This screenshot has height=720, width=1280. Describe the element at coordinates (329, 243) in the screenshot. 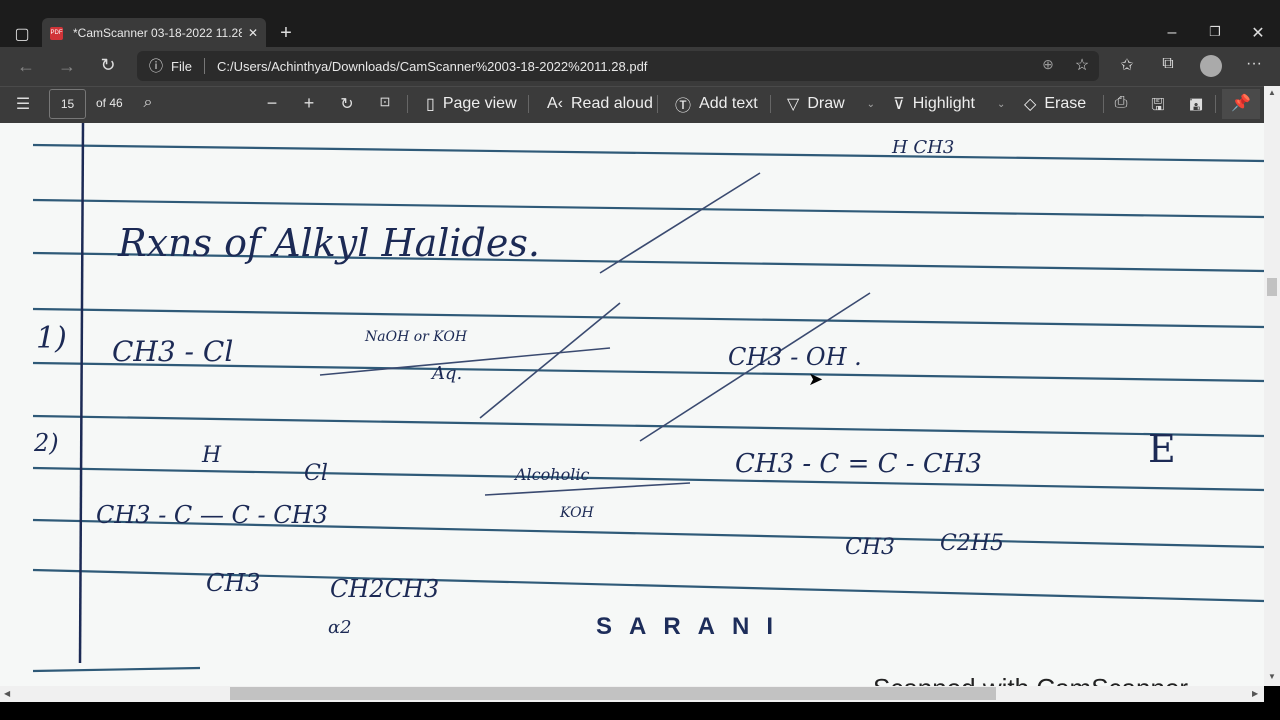

I see `heading: Rxns of Alkyl Halides.` at that location.